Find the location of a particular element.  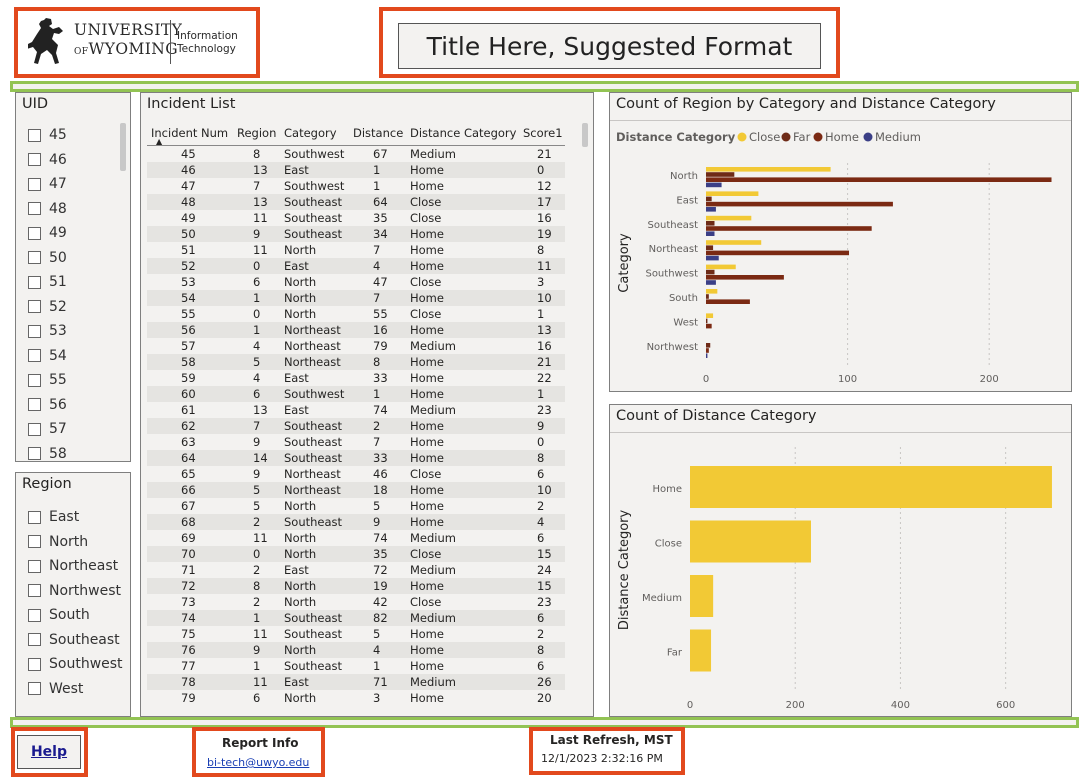

table-row: 74 1 Southeast 82 Medium 6 is located at coordinates (356, 618).